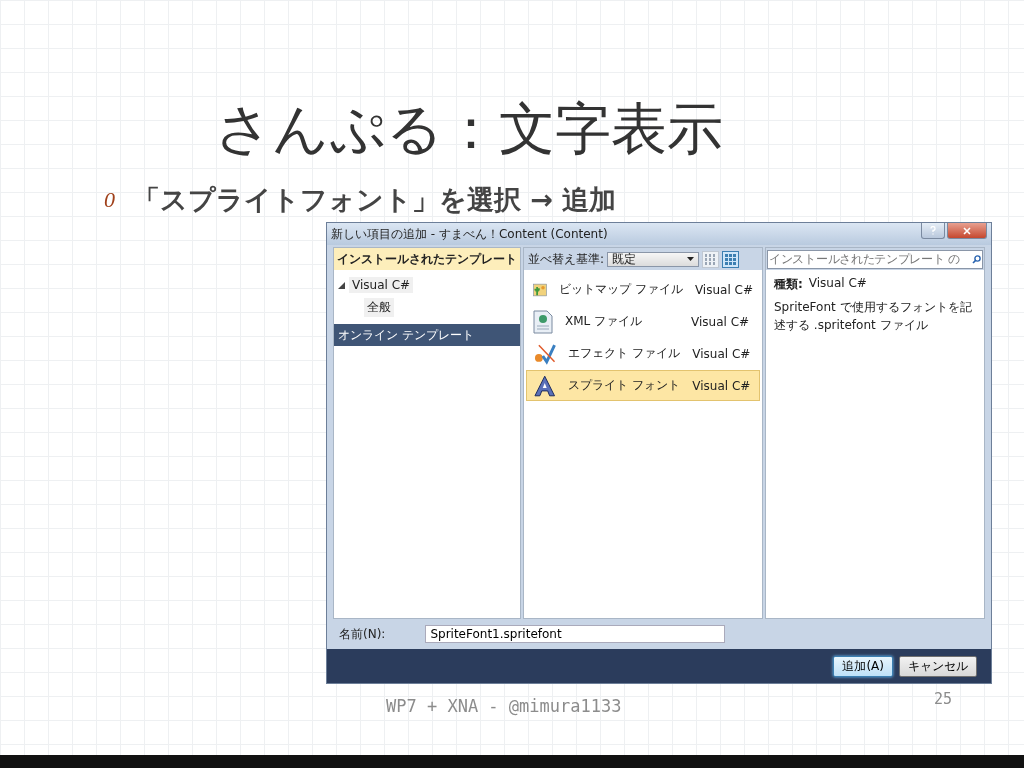 Image resolution: width=1024 pixels, height=768 pixels. What do you see at coordinates (837, 284) in the screenshot?
I see `type-value: Visual C#` at bounding box center [837, 284].